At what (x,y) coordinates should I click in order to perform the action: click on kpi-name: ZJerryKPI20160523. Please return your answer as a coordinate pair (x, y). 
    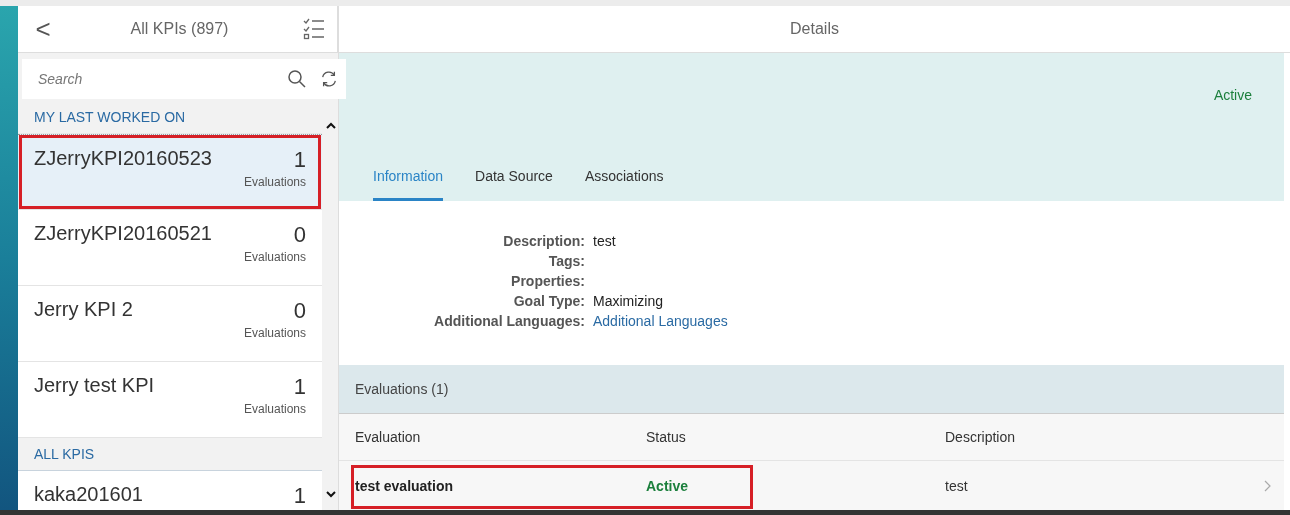
    Looking at the image, I should click on (123, 158).